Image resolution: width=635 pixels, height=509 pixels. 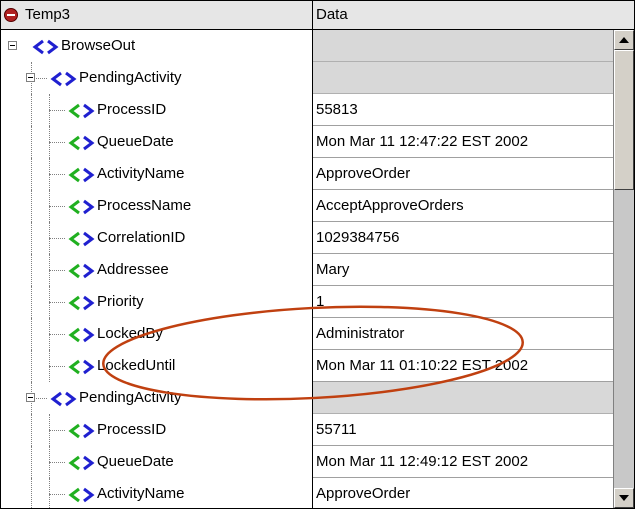 I want to click on data-column-header: Data, so click(x=473, y=15).